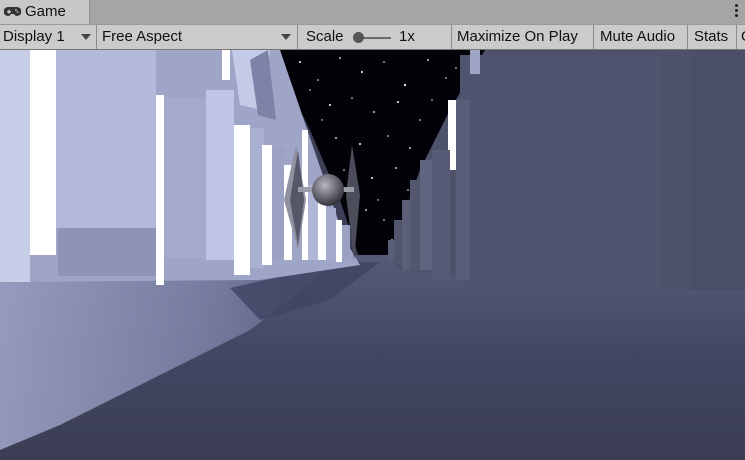  What do you see at coordinates (637, 37) in the screenshot?
I see `mute-audio-toggle: Mute Audio` at bounding box center [637, 37].